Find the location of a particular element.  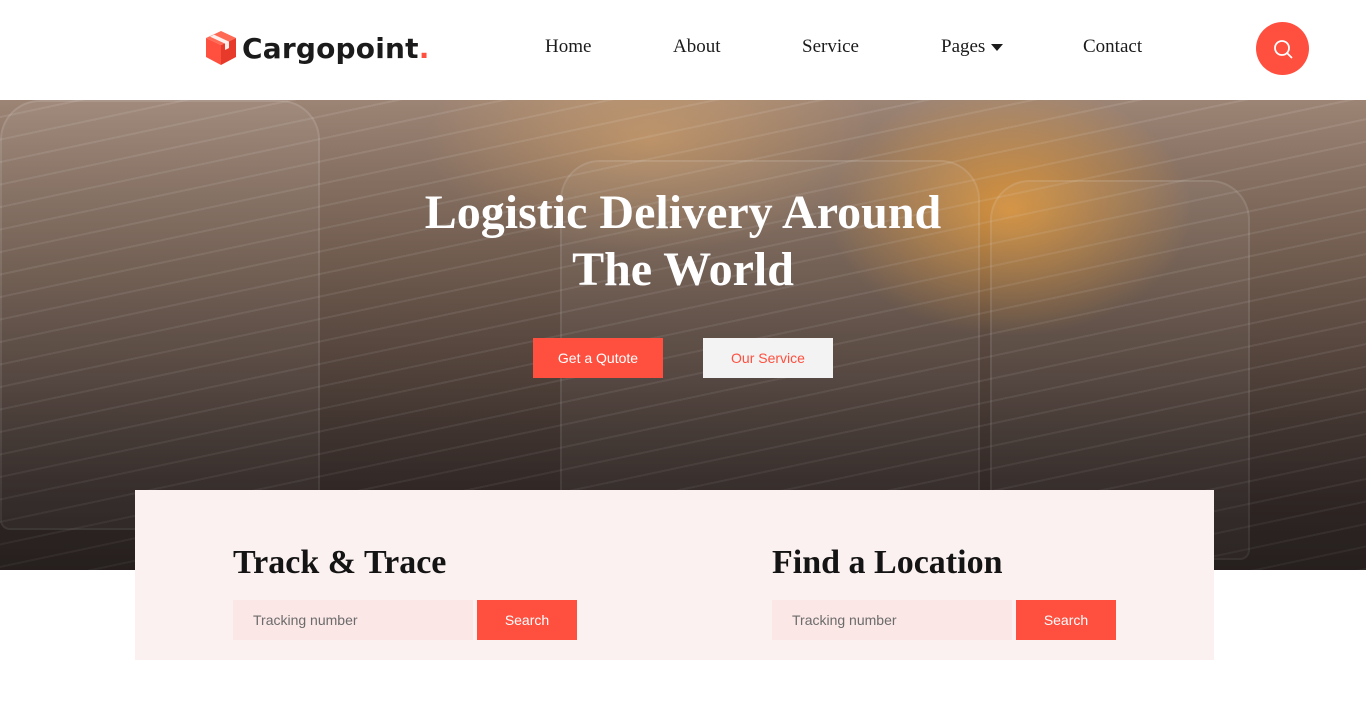

track-search-button: Search is located at coordinates (527, 620).